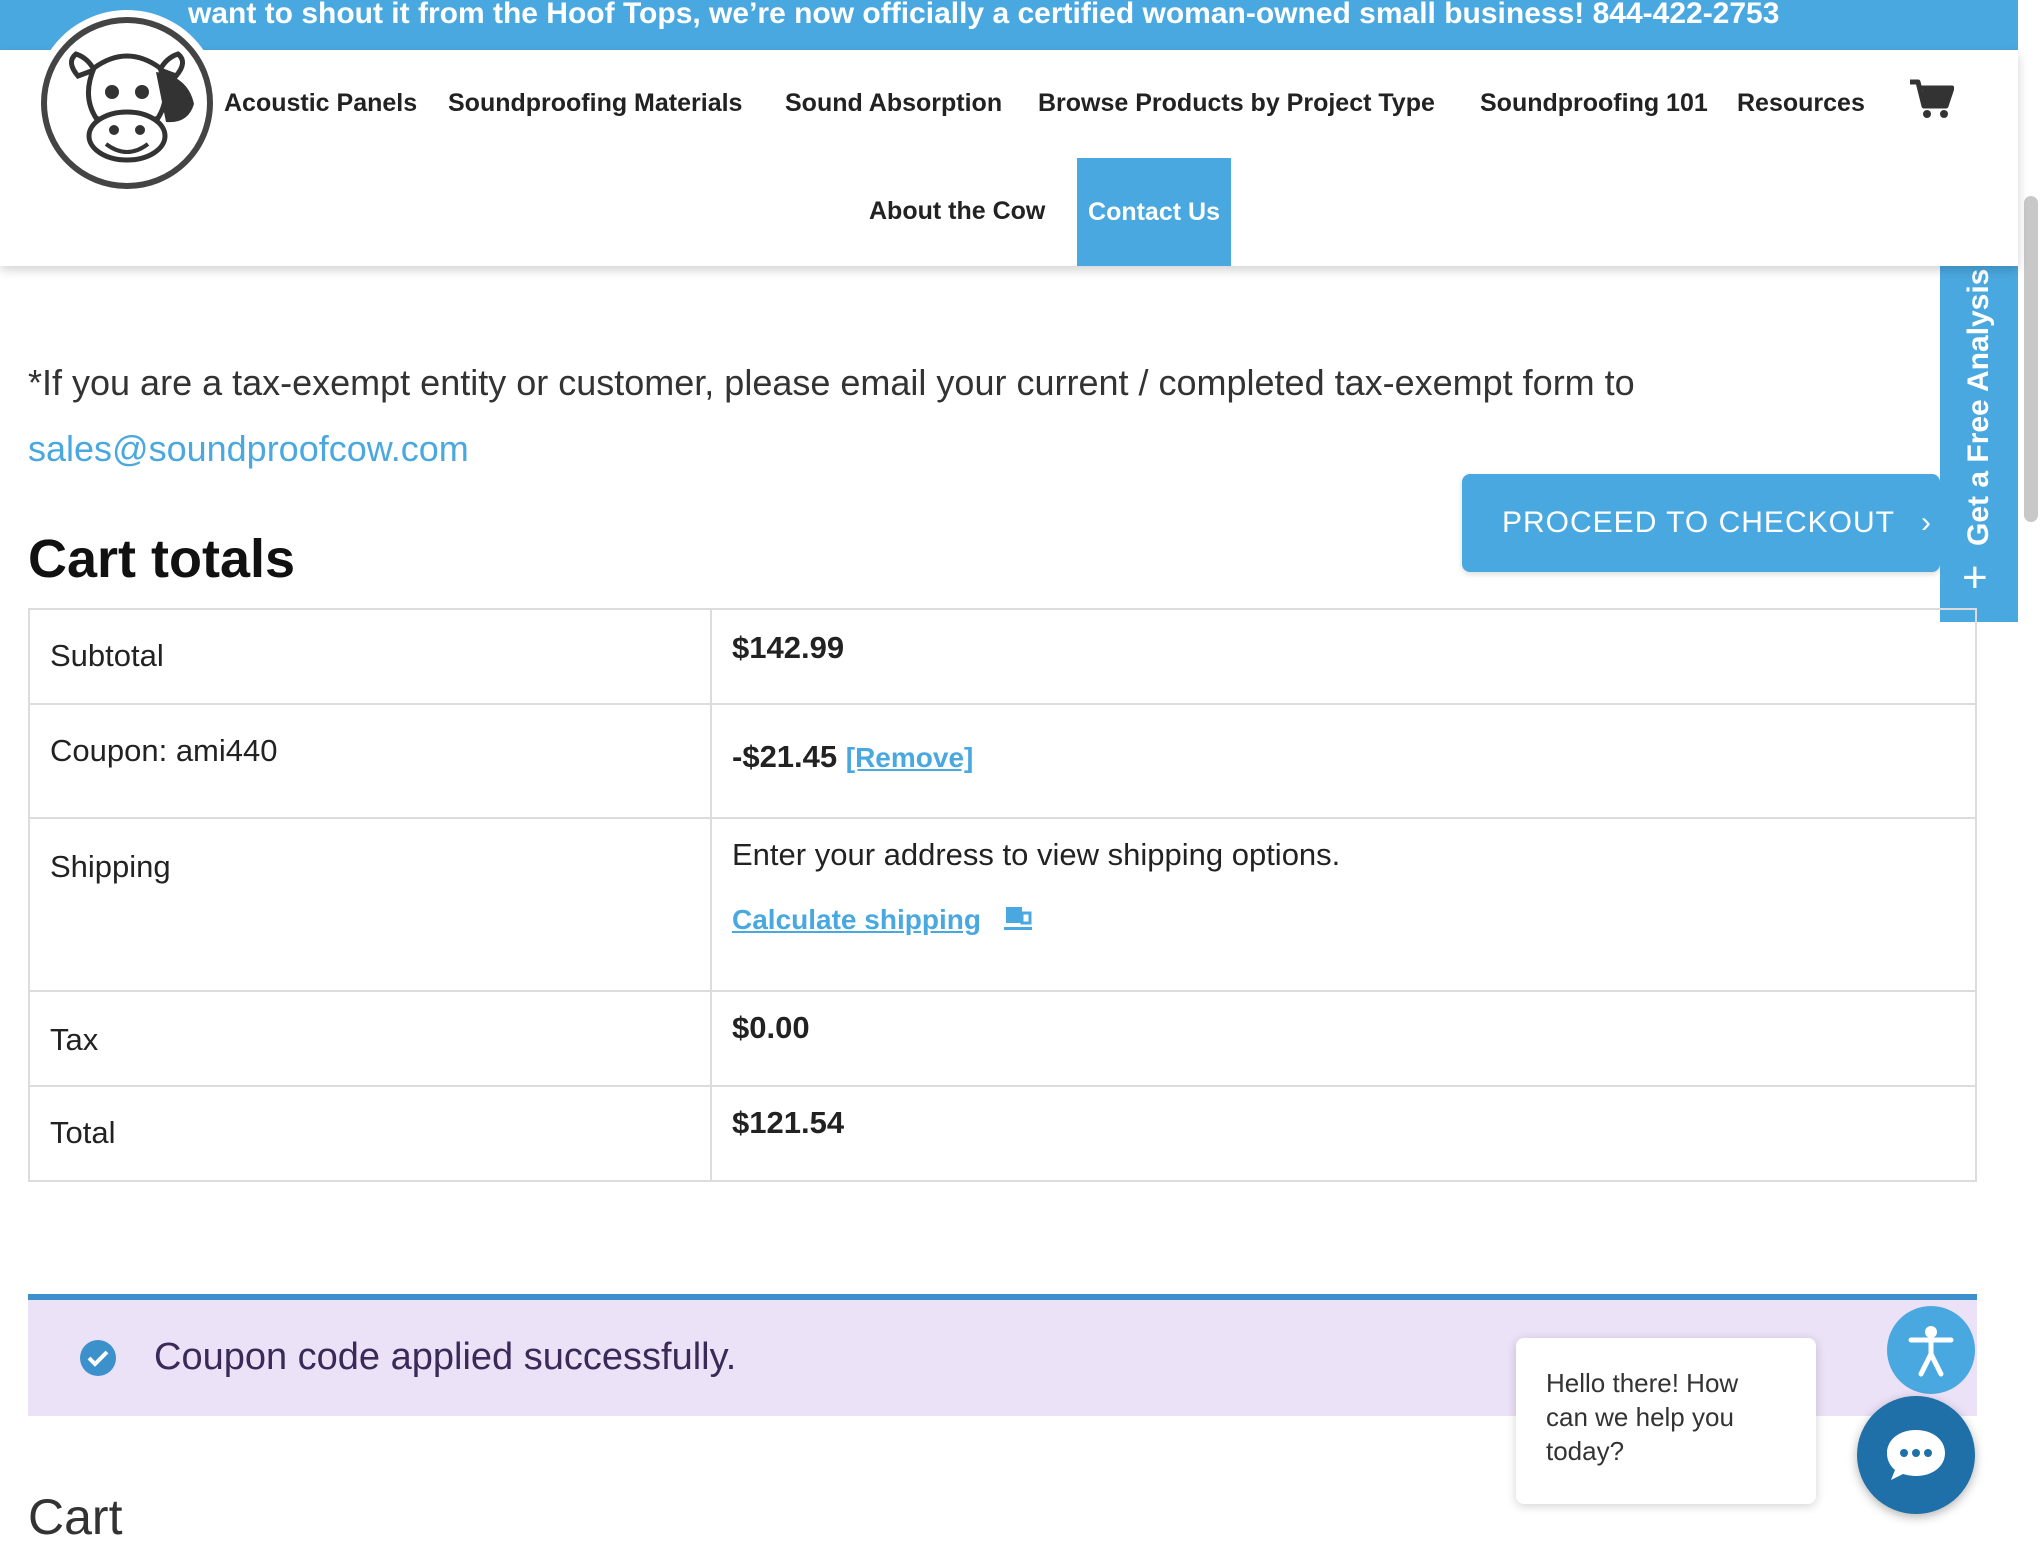  I want to click on truck-icon, so click(1017, 921).